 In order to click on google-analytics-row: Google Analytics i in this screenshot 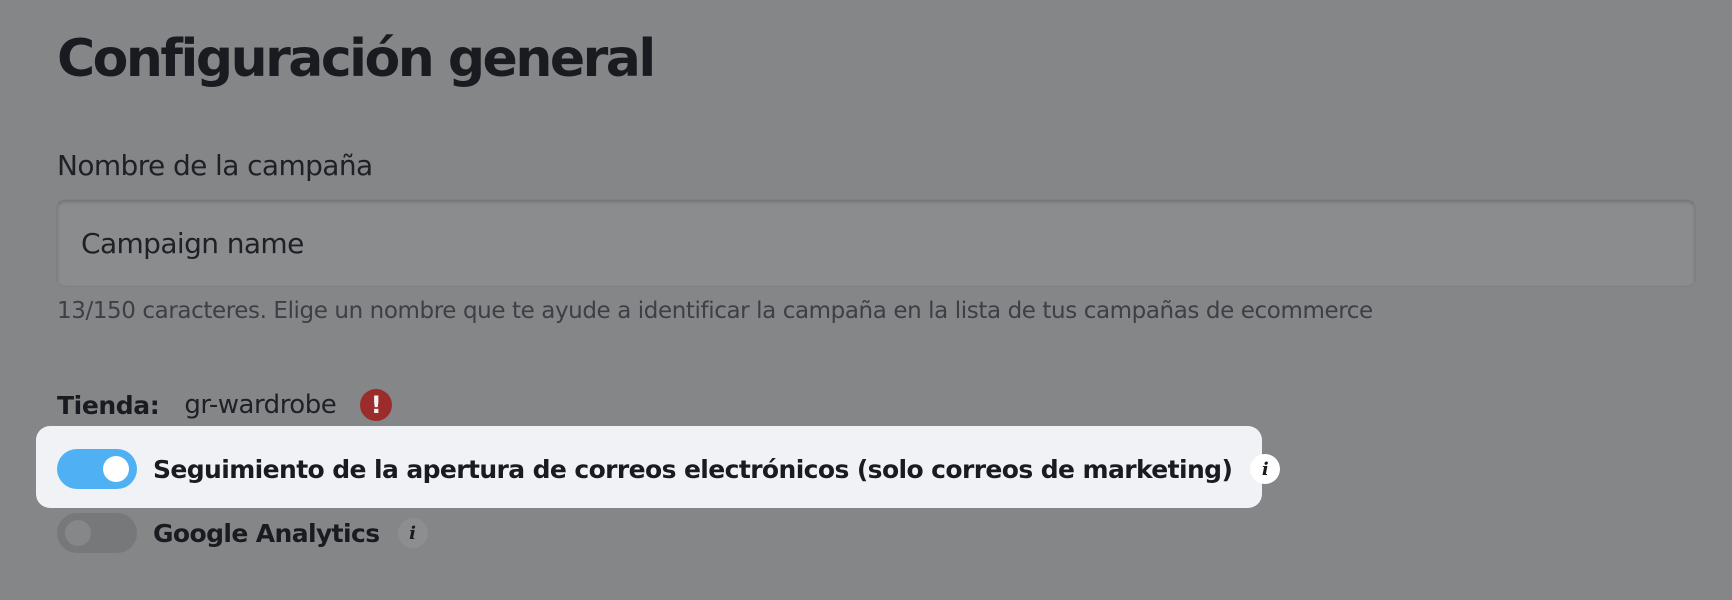, I will do `click(242, 533)`.